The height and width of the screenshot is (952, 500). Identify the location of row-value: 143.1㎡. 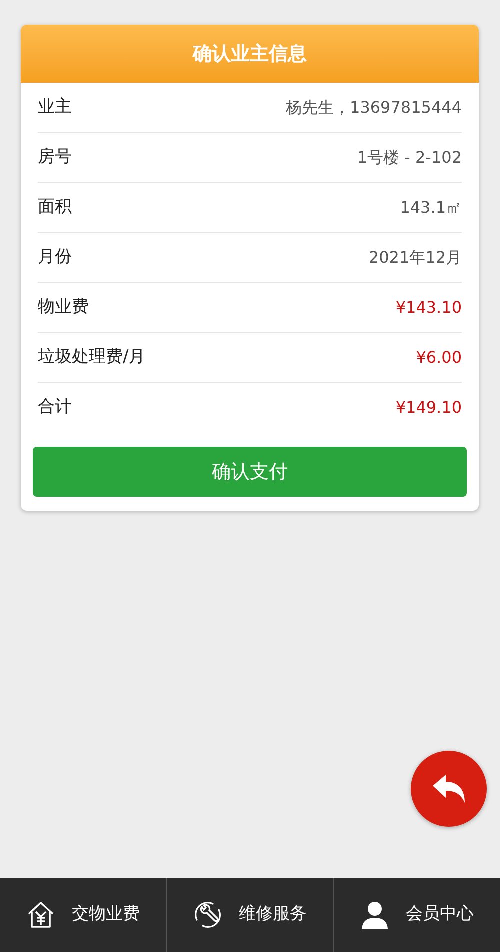
(431, 207).